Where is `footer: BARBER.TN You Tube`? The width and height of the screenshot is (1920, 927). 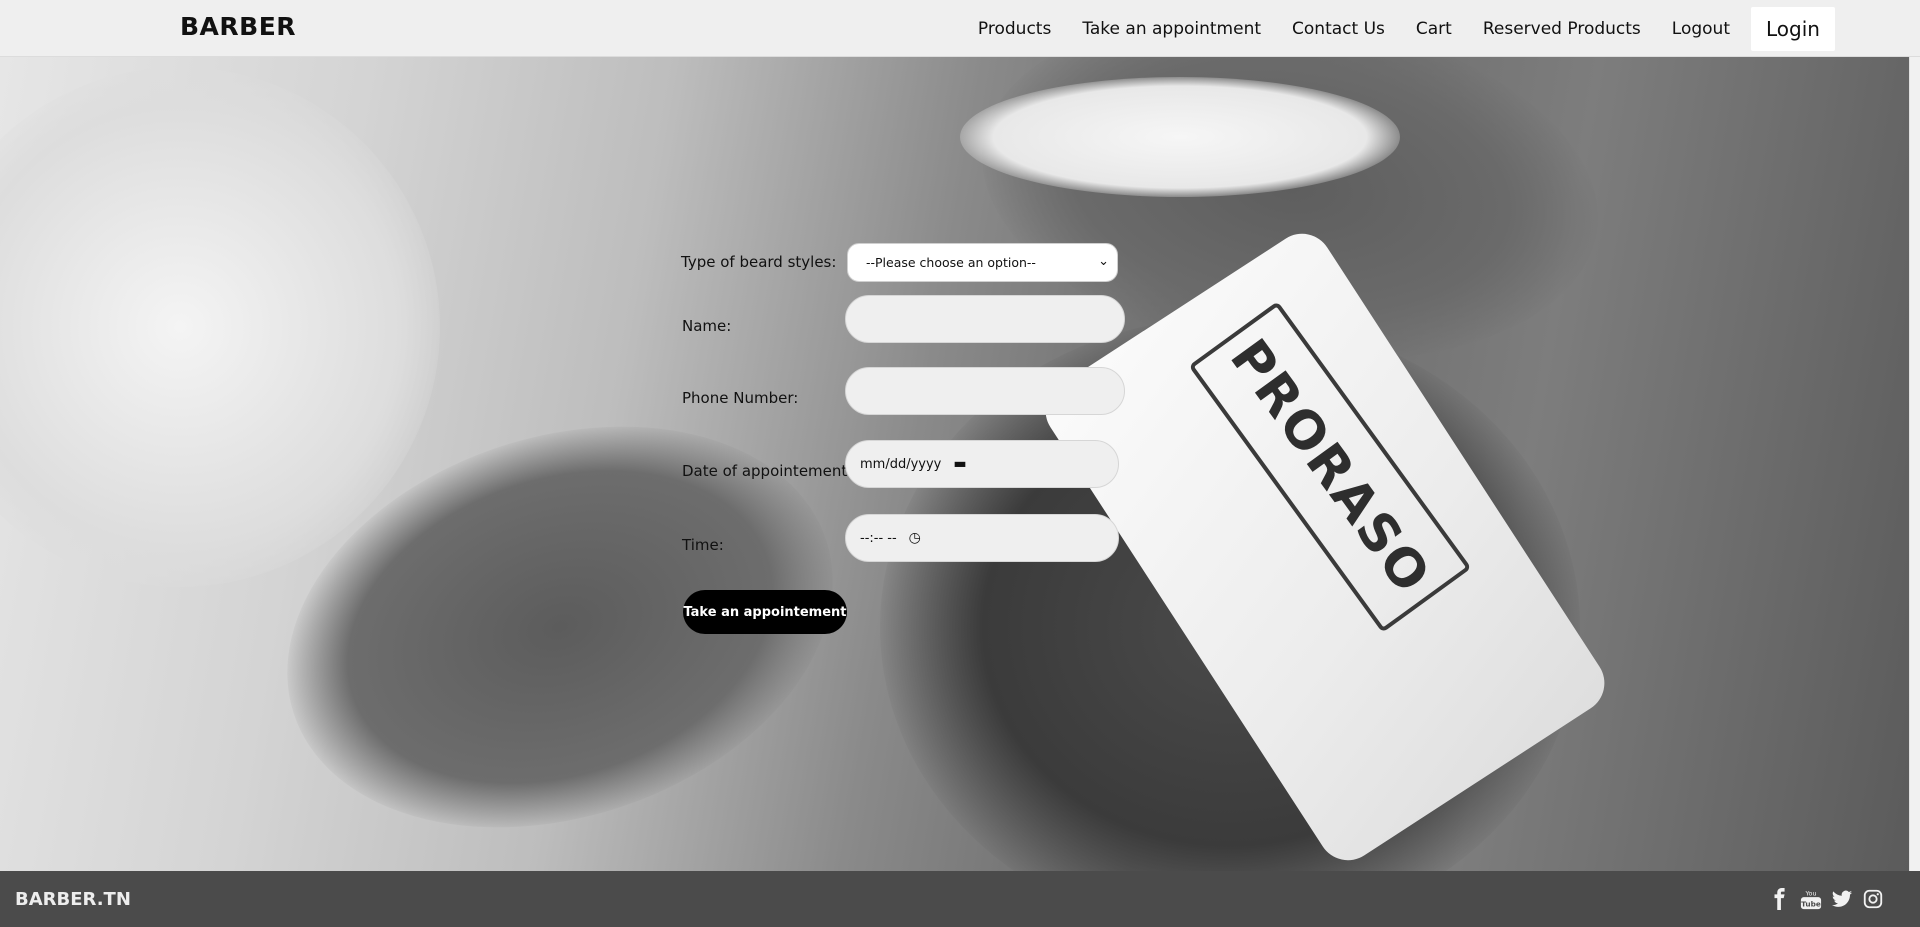
footer: BARBER.TN You Tube is located at coordinates (960, 899).